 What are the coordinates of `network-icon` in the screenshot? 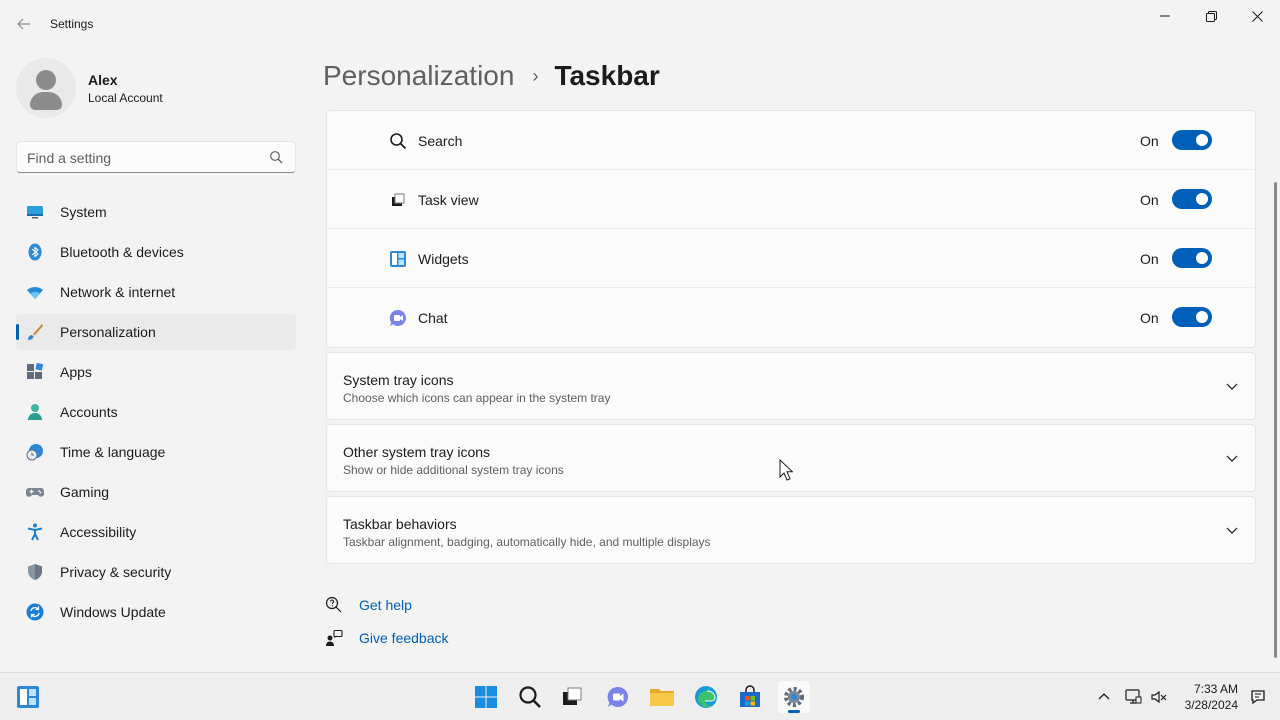 It's located at (1133, 696).